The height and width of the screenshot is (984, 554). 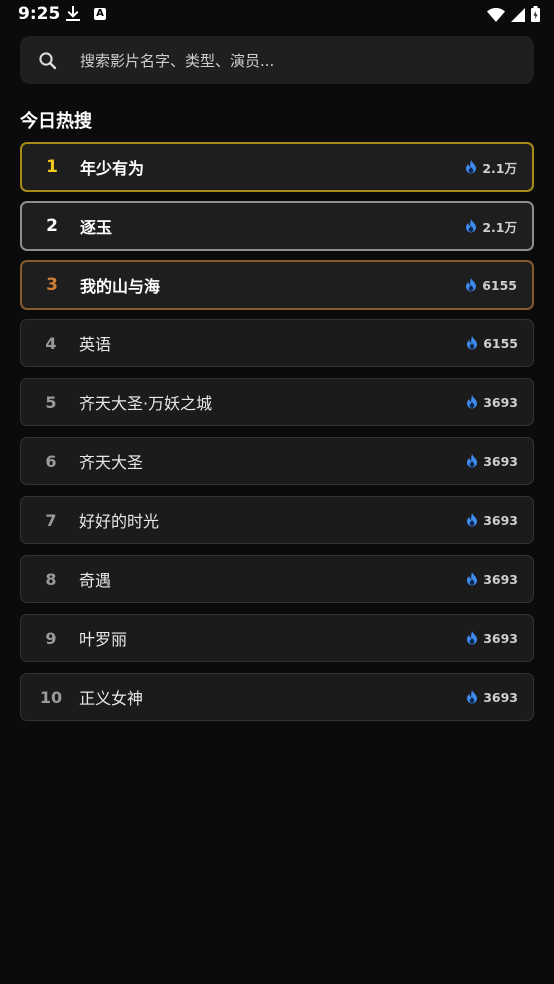 What do you see at coordinates (120, 286) in the screenshot?
I see `item-title: 我的山与海` at bounding box center [120, 286].